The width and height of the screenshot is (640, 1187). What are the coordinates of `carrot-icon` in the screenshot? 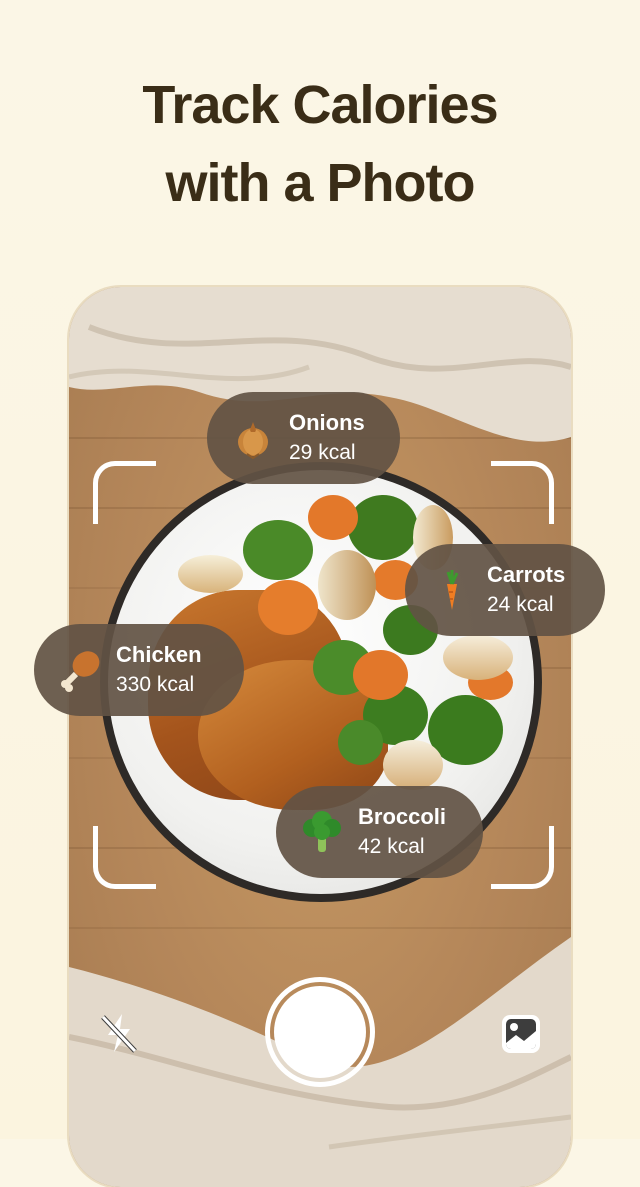 It's located at (451, 590).